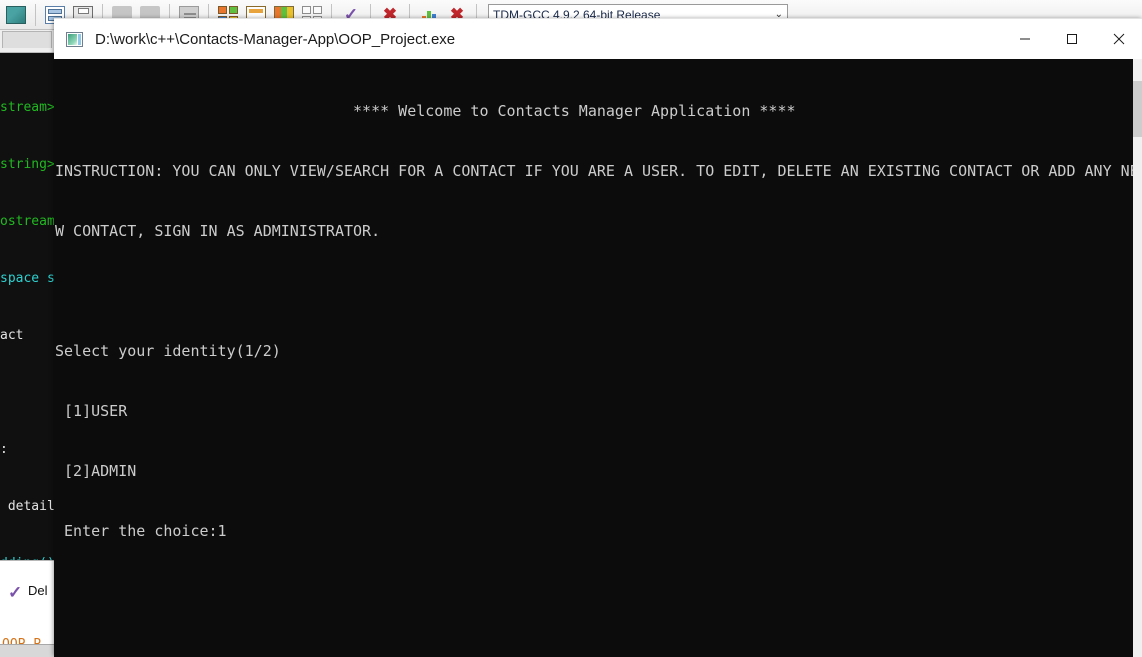 The height and width of the screenshot is (657, 1142). Describe the element at coordinates (16, 15) in the screenshot. I see `arrow-pointer-icon` at that location.